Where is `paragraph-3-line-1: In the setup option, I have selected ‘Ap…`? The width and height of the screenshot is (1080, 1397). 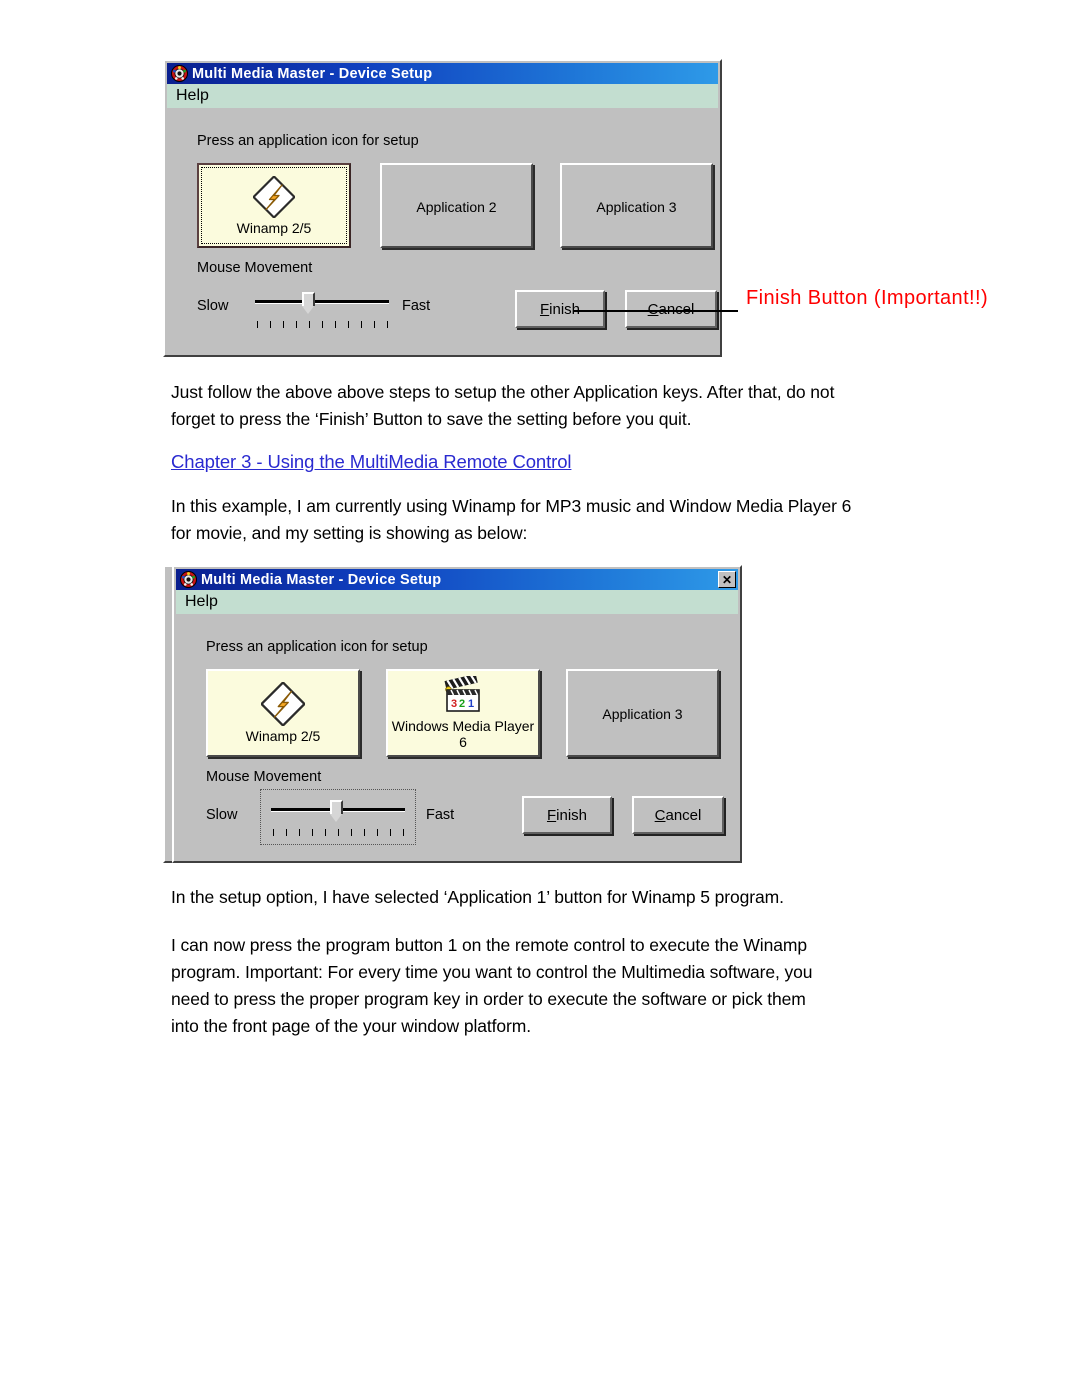
paragraph-3-line-1: In the setup option, I have selected ‘Ap… is located at coordinates (477, 897).